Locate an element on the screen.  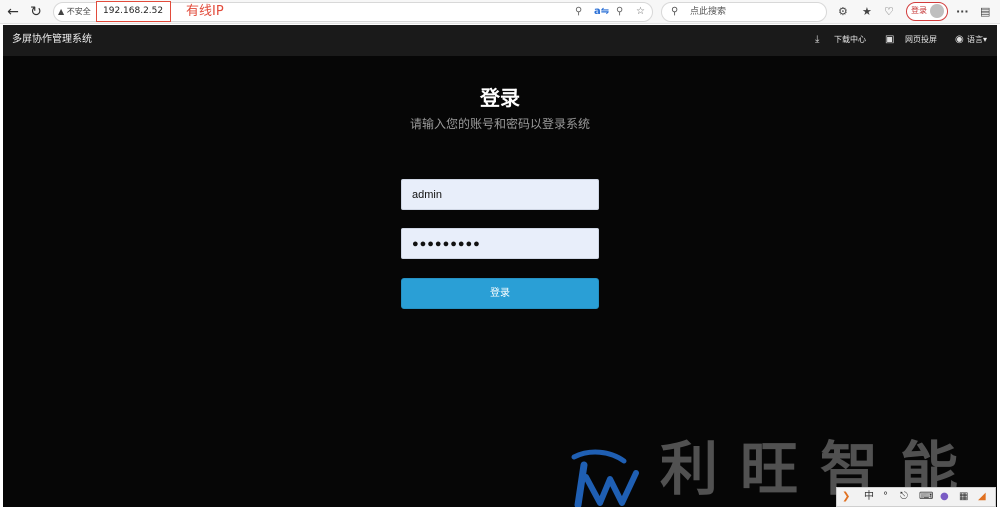
brand-logo-icon is located at coordinates (605, 478).